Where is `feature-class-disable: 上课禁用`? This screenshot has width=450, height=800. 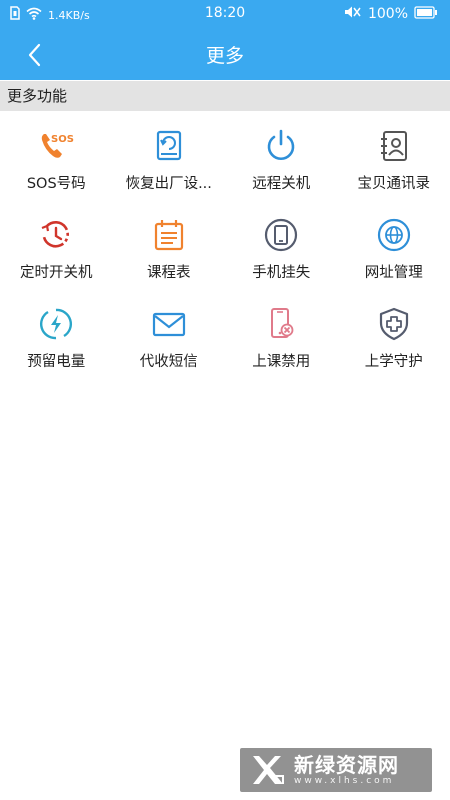 feature-class-disable: 上课禁用 is located at coordinates (281, 340).